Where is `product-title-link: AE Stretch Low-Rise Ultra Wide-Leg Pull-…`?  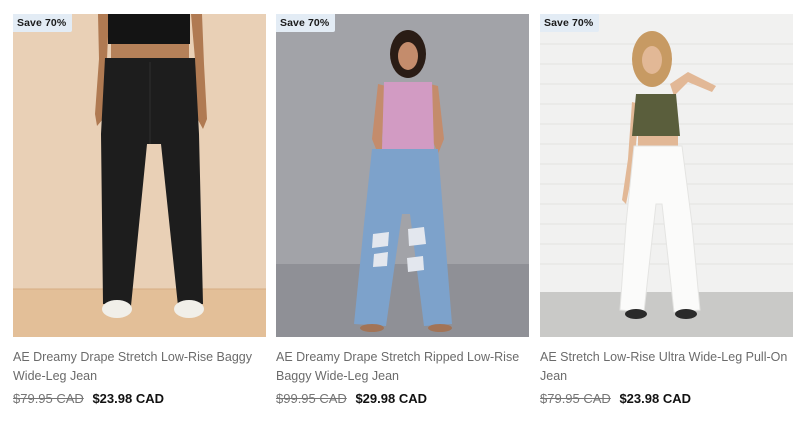 product-title-link: AE Stretch Low-Rise Ultra Wide-Leg Pull-… is located at coordinates (666, 367).